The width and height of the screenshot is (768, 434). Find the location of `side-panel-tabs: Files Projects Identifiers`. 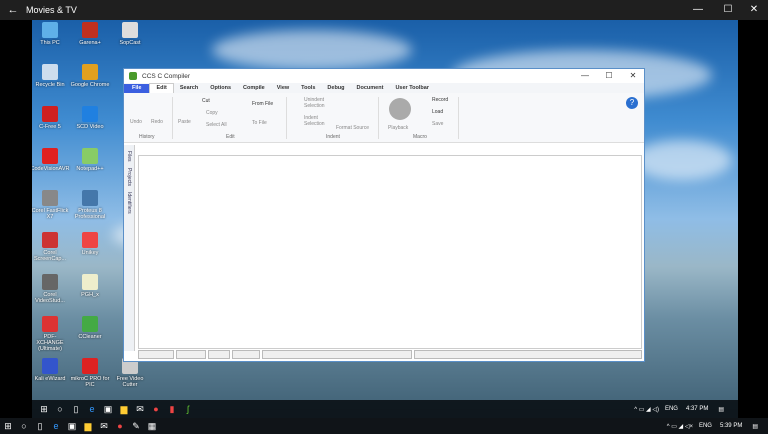

side-panel-tabs: Files Projects Identifiers is located at coordinates (129, 248).